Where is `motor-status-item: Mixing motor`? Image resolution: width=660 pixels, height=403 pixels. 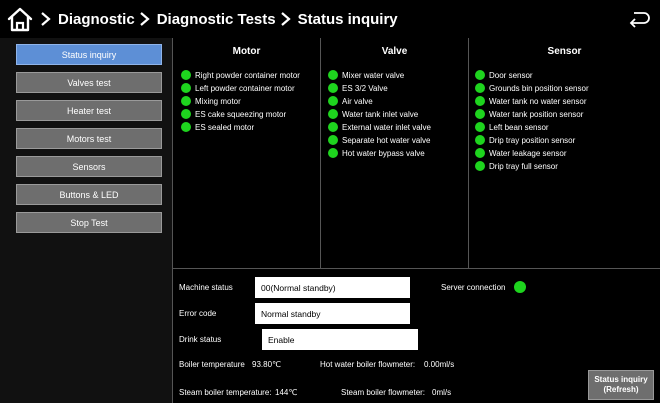
motor-status-item: Mixing motor is located at coordinates (211, 101).